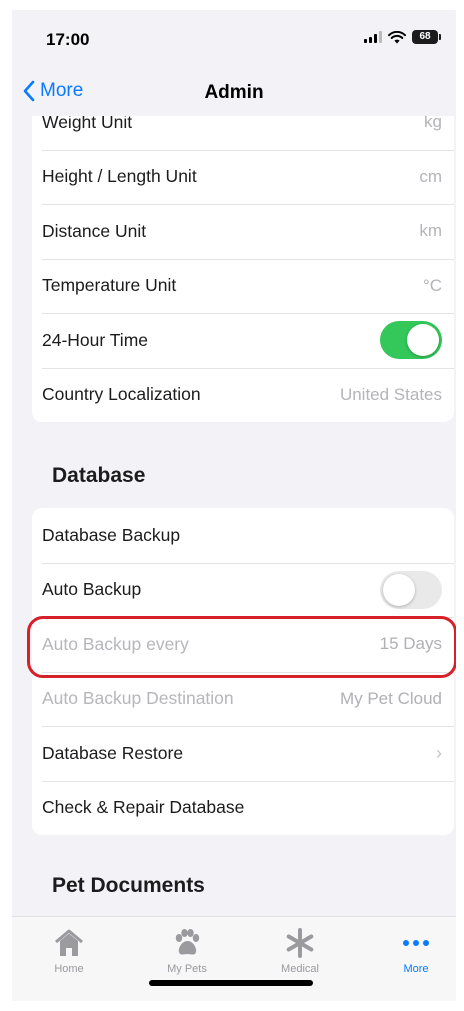 This screenshot has height=1011, width=464. Describe the element at coordinates (243, 699) in the screenshot. I see `auto-backup-destination-row: Auto Backup Destination My Pet Cloud` at that location.